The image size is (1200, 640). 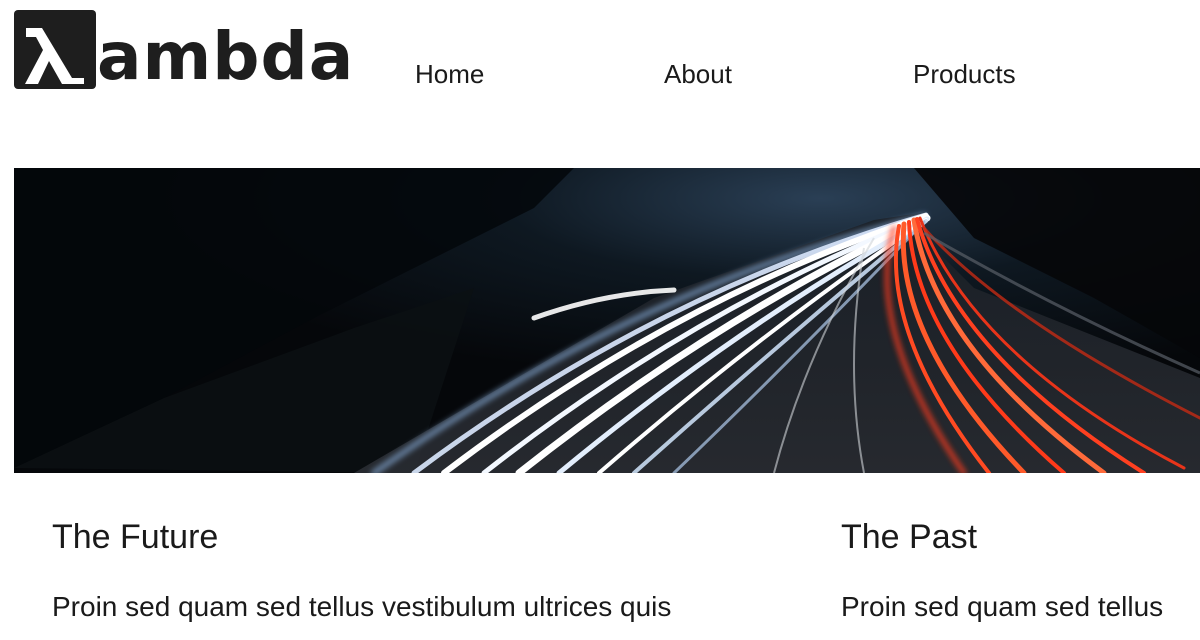 What do you see at coordinates (1002, 606) in the screenshot?
I see `article-body: Proin sed quam sed tellus` at bounding box center [1002, 606].